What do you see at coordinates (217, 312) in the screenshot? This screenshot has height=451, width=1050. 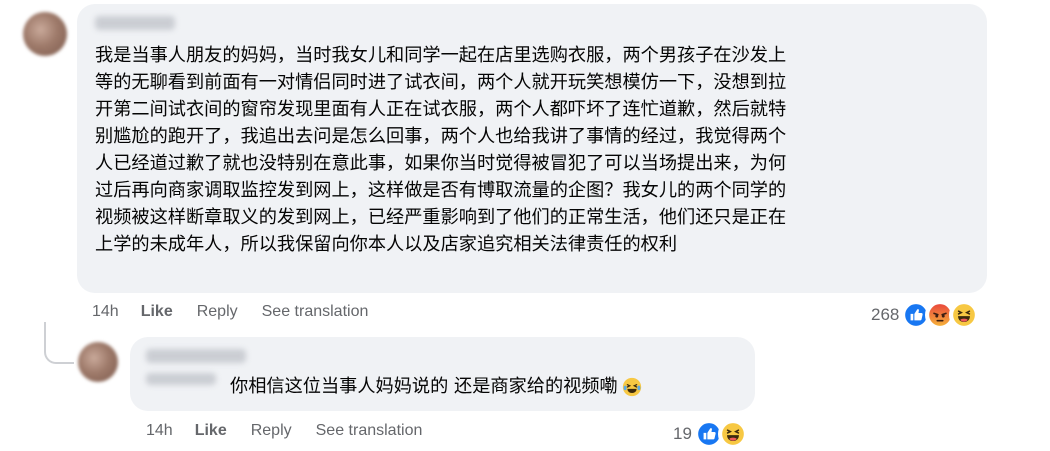 I see `reply-button: Reply` at bounding box center [217, 312].